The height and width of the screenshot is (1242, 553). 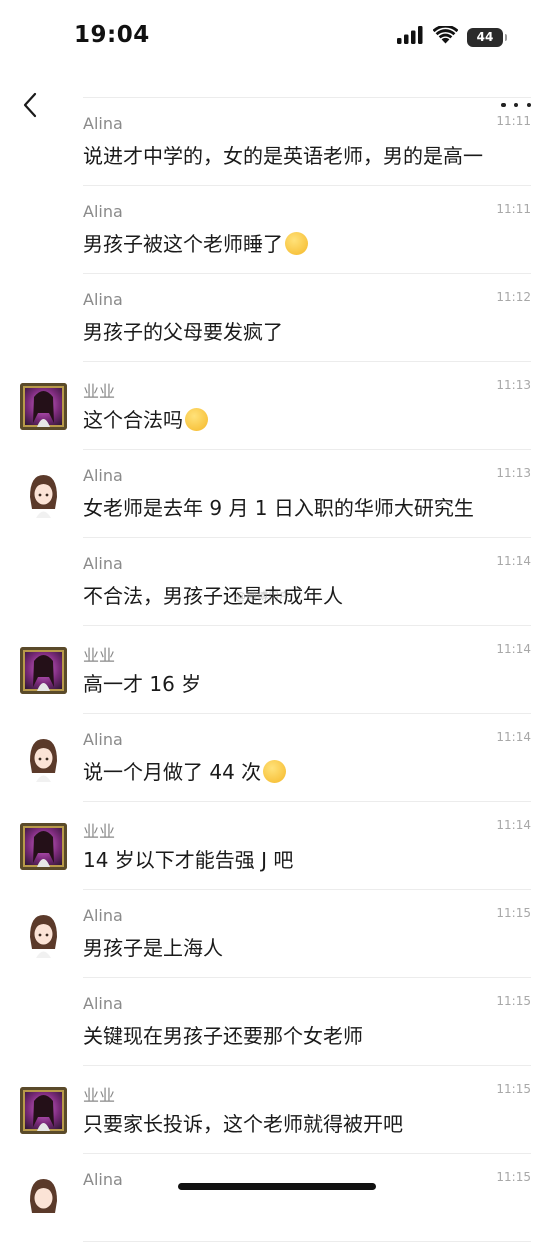 I want to click on status-time: 19:04, so click(x=112, y=35).